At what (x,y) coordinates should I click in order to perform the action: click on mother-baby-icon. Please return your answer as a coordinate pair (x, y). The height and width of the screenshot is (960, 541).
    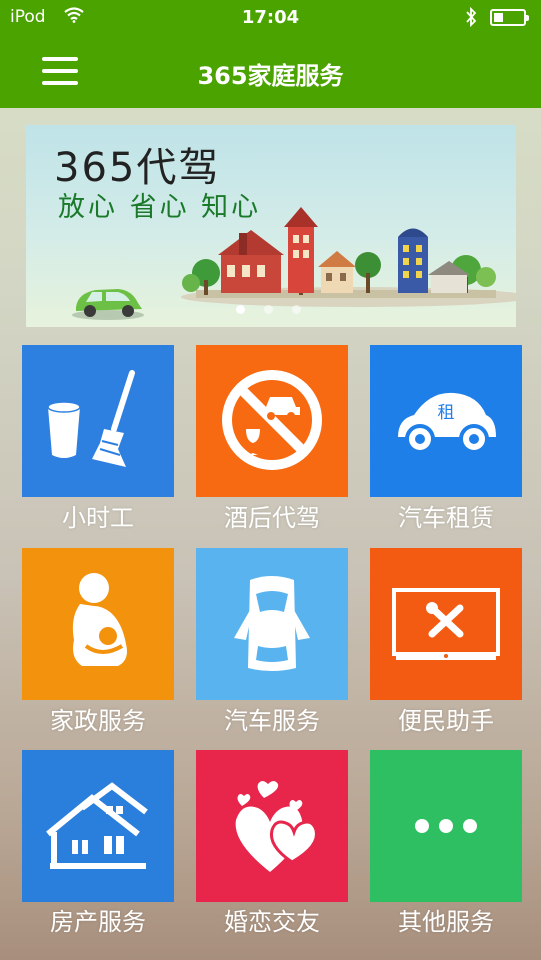
    Looking at the image, I should click on (99, 619).